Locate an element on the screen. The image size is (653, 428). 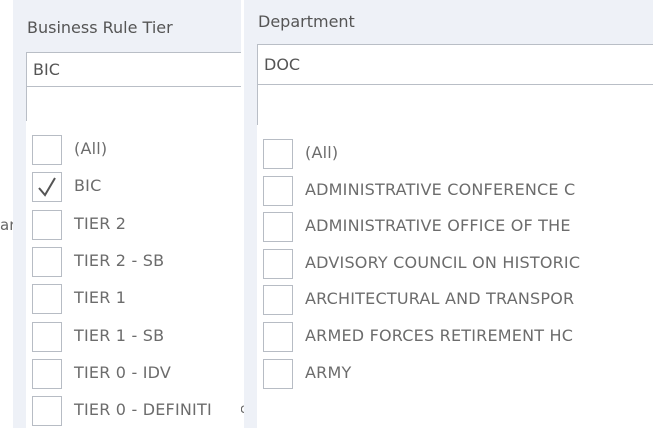
option-label: BIC is located at coordinates (88, 186).